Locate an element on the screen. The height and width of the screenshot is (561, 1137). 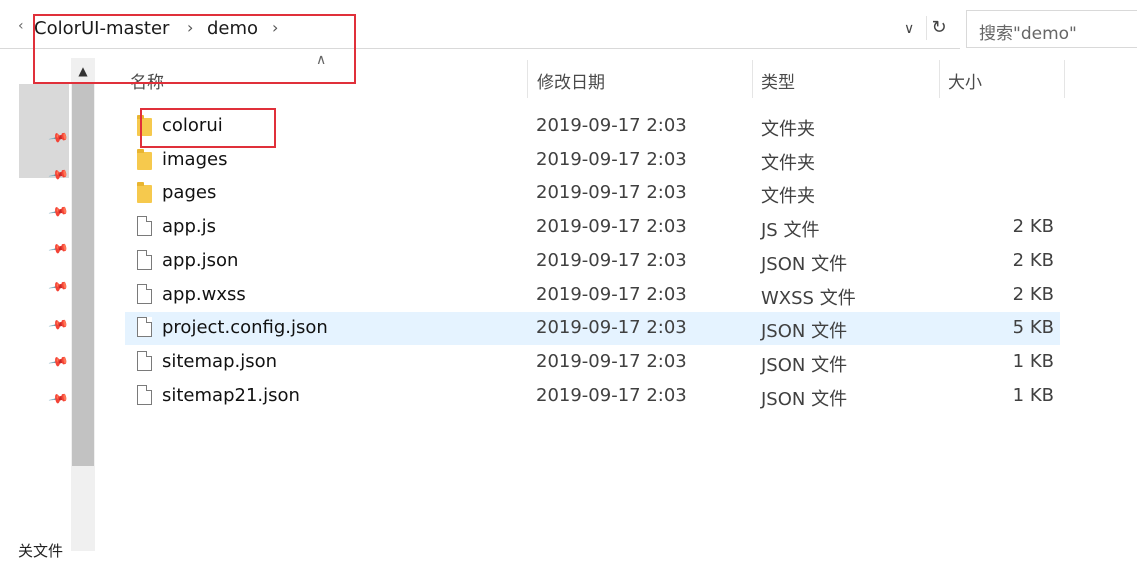
file-row-app-json: app.json 2019-09-17 2:03 JSON 文件 2 KB is located at coordinates (592, 261).